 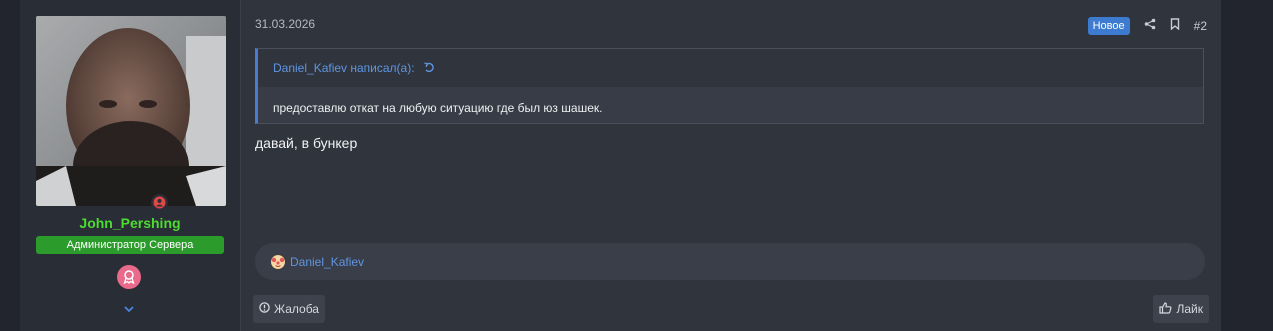 What do you see at coordinates (159, 202) in the screenshot?
I see `online-status-icon` at bounding box center [159, 202].